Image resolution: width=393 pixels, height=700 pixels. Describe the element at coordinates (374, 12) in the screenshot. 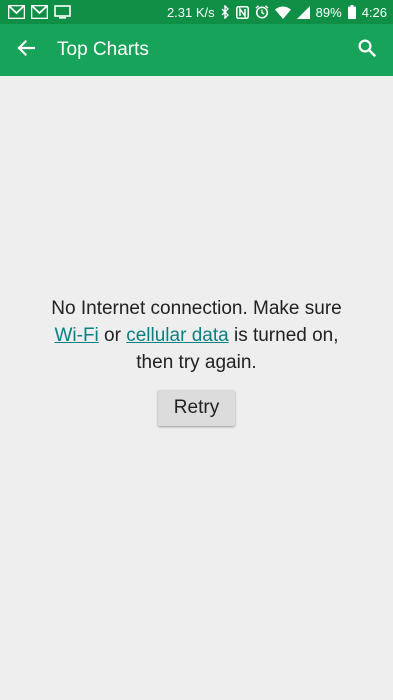

I see `clock: 4:26` at that location.